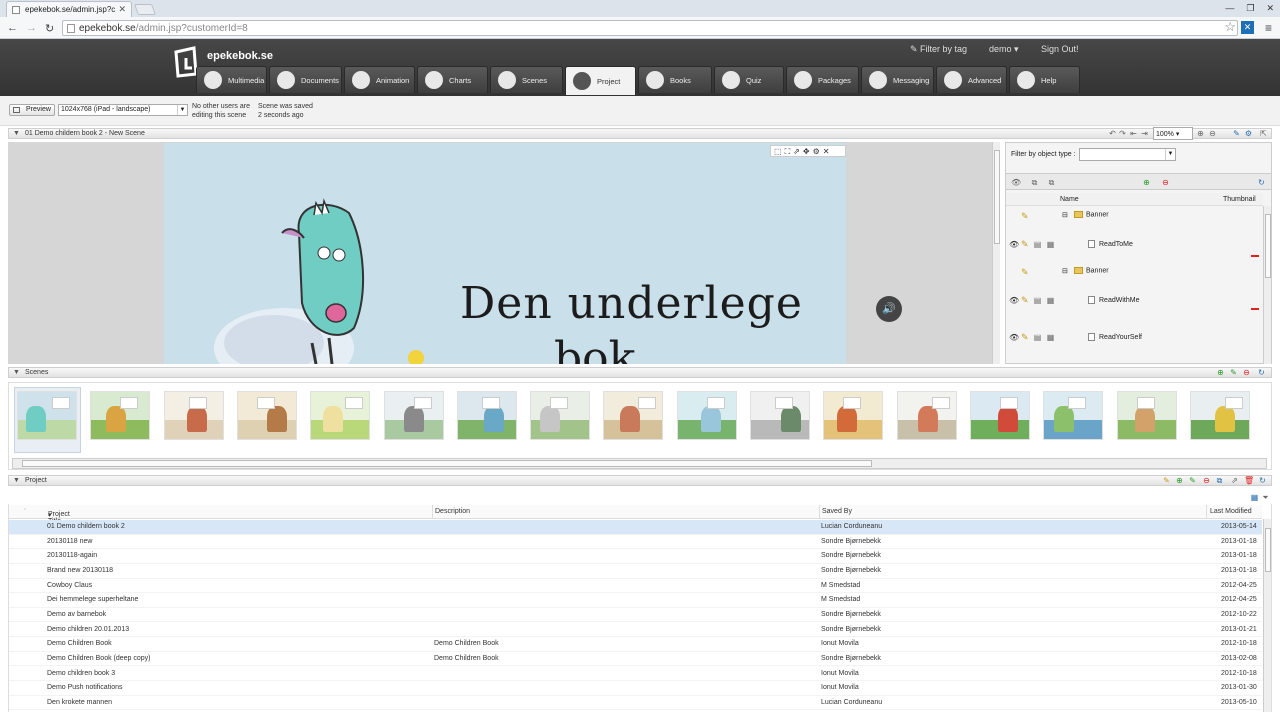 This screenshot has width=1280, height=720. What do you see at coordinates (1270, 8) in the screenshot?
I see `close-window-icon: ✕` at bounding box center [1270, 8].